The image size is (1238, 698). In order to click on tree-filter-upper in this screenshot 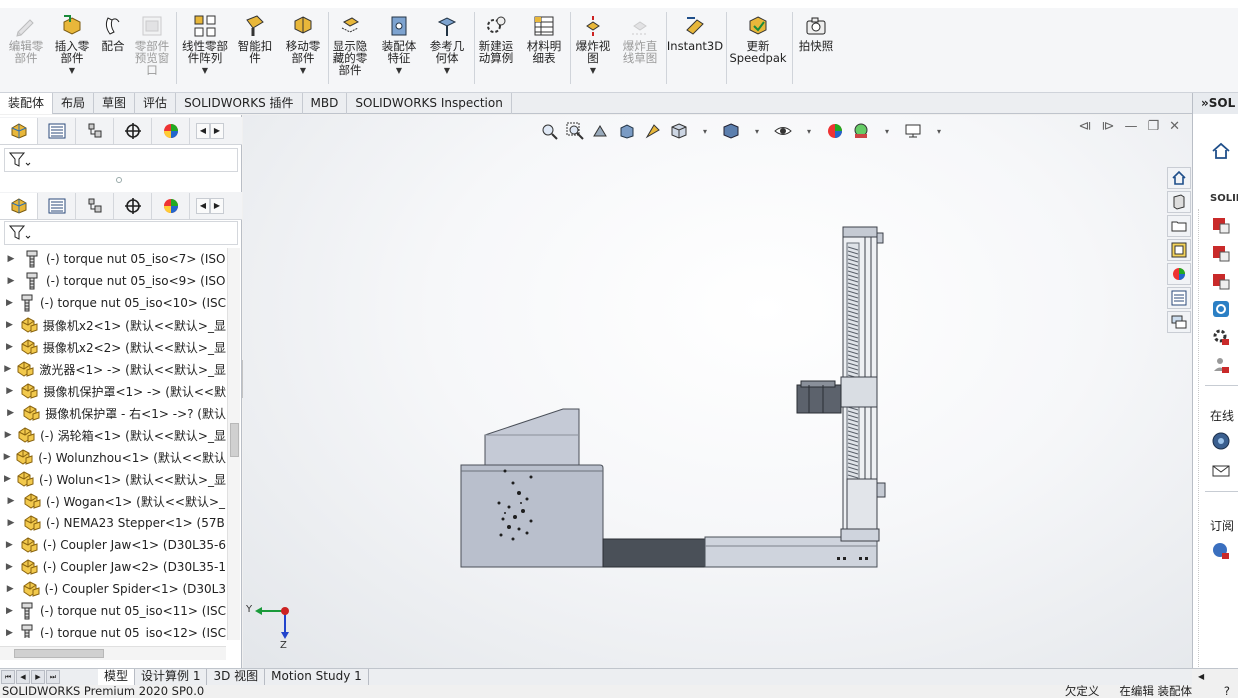, I will do `click(121, 160)`.